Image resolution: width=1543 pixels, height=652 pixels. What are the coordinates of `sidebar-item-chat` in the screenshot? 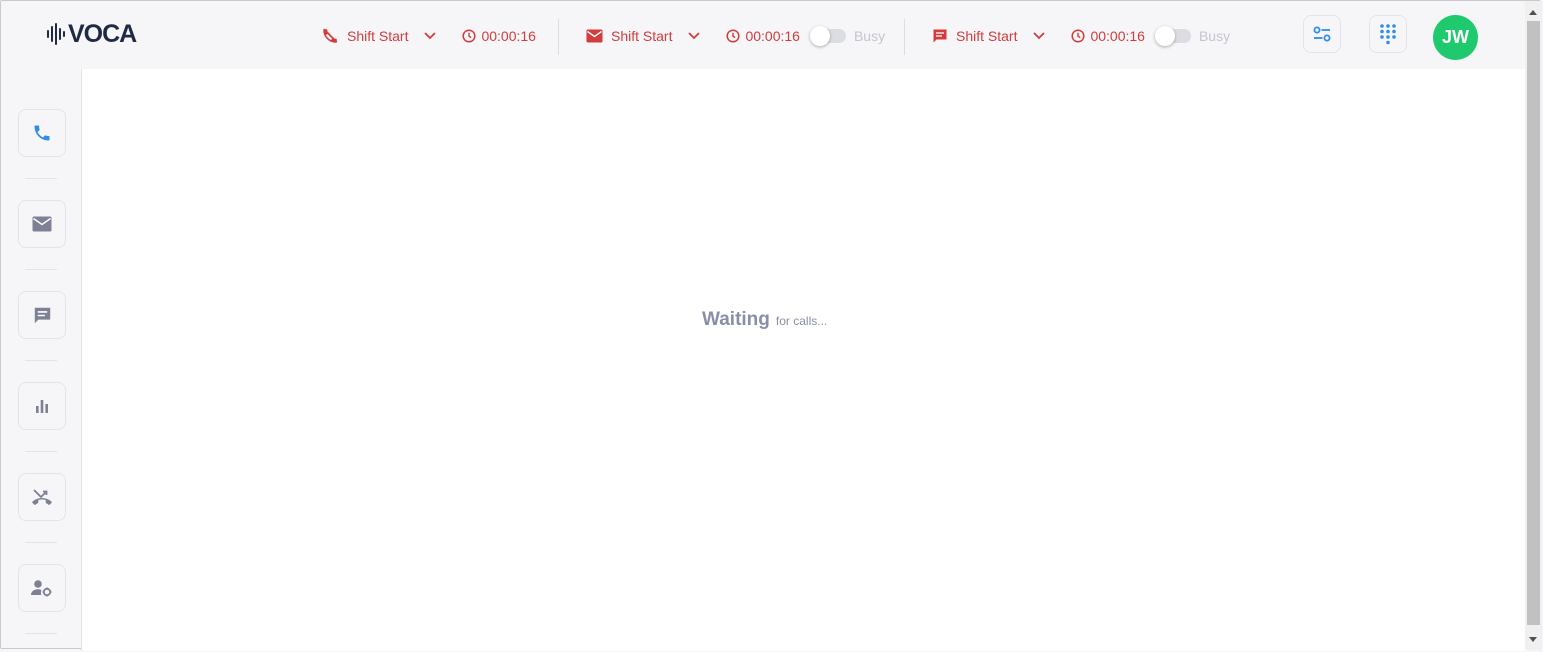 It's located at (42, 315).